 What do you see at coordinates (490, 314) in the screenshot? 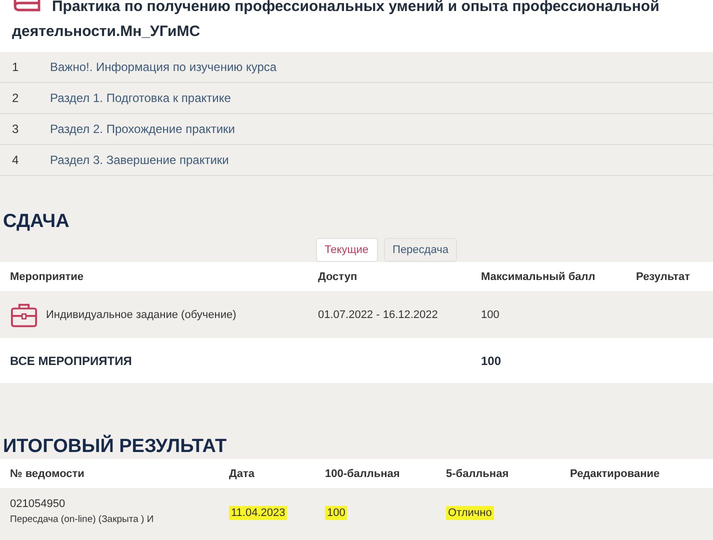
I see `table-cell-text: 100` at bounding box center [490, 314].